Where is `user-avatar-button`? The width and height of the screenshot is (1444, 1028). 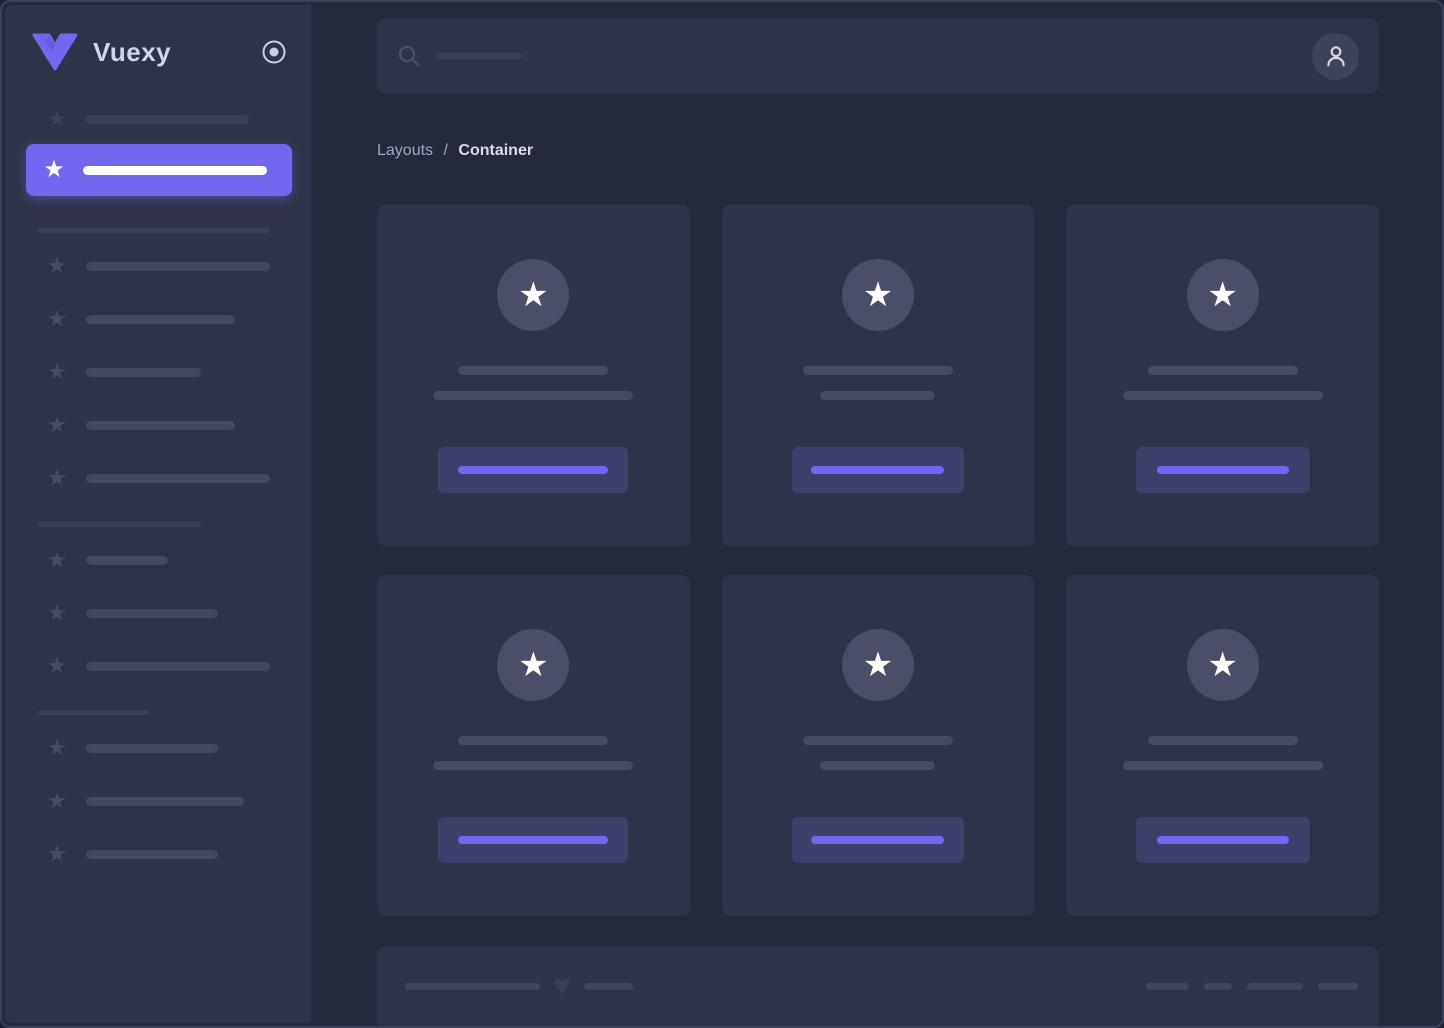
user-avatar-button is located at coordinates (1335, 56).